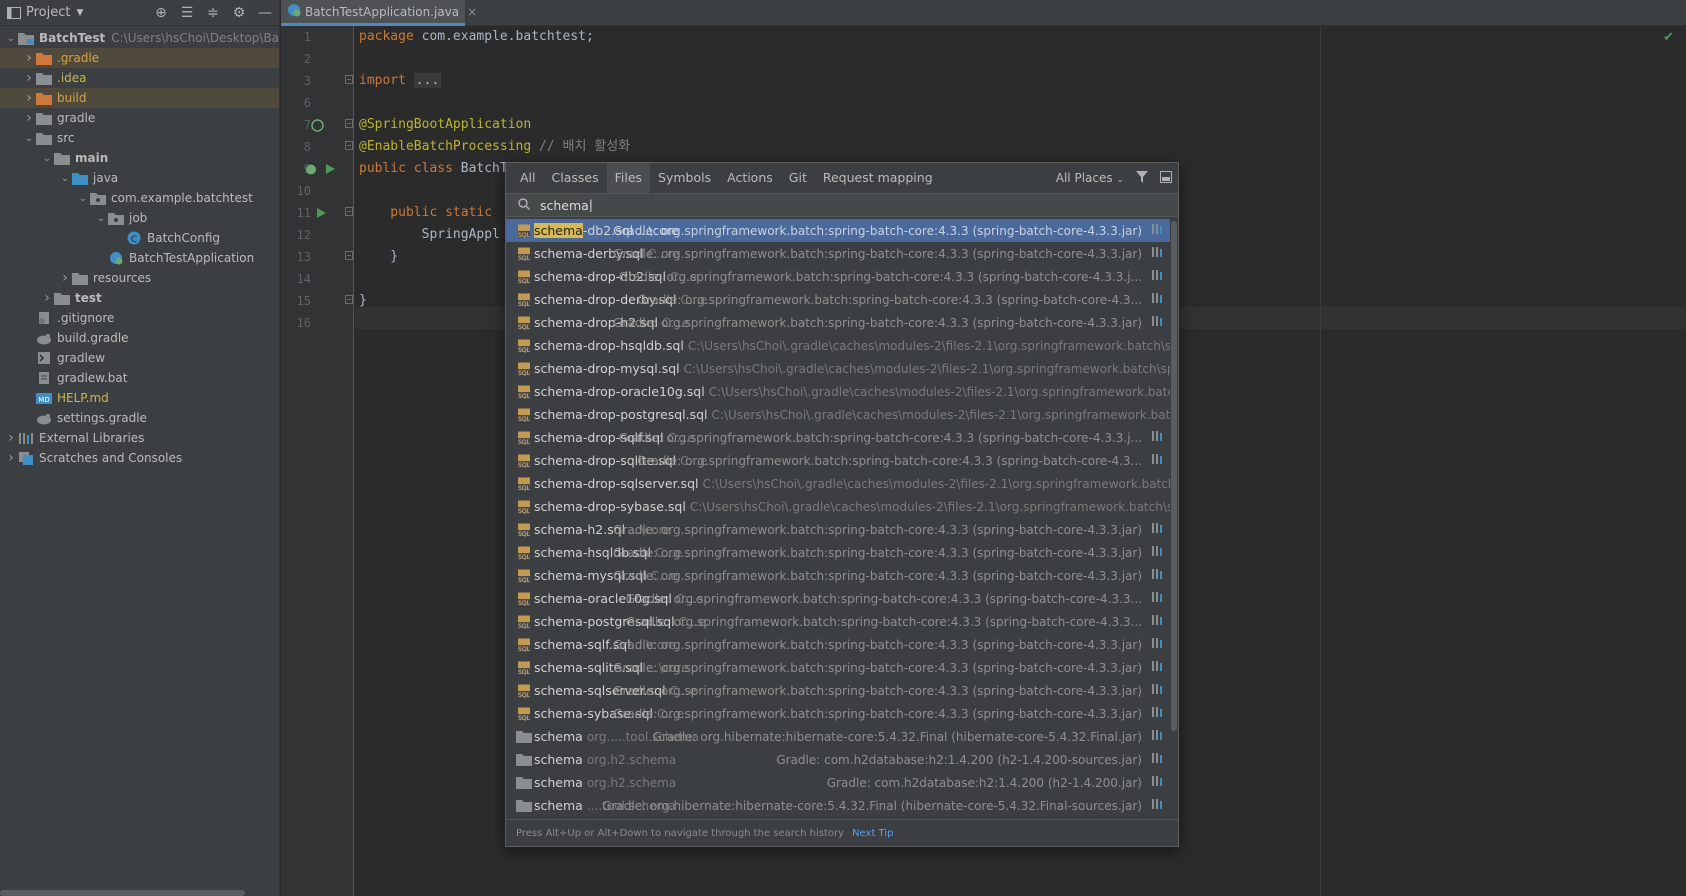 This screenshot has height=896, width=1686. I want to click on tab-symbols: Symbols, so click(684, 178).